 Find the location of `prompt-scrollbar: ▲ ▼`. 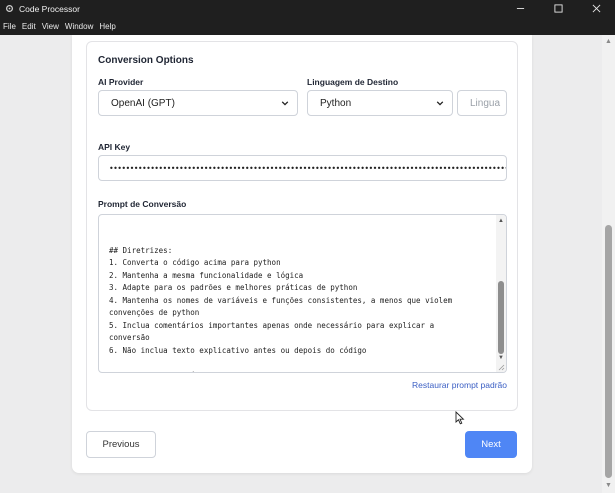

prompt-scrollbar: ▲ ▼ is located at coordinates (501, 293).